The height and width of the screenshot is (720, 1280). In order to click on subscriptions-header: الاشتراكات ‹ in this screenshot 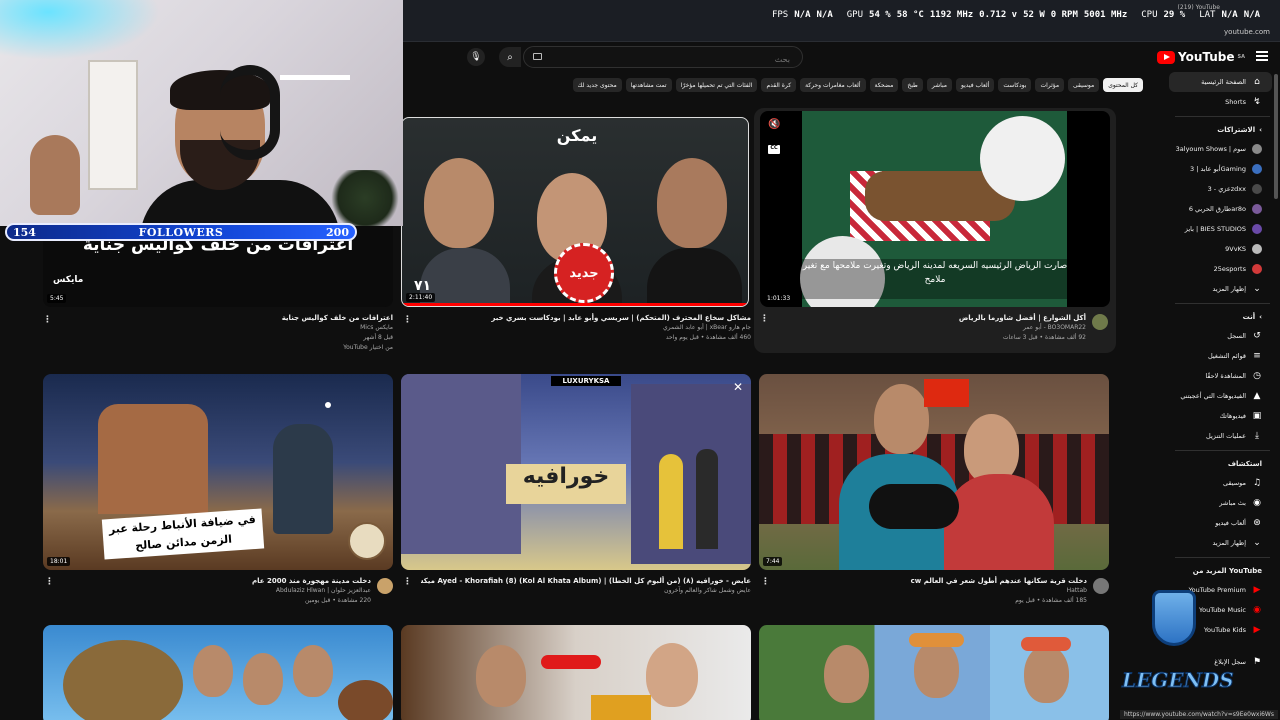, I will do `click(1222, 130)`.